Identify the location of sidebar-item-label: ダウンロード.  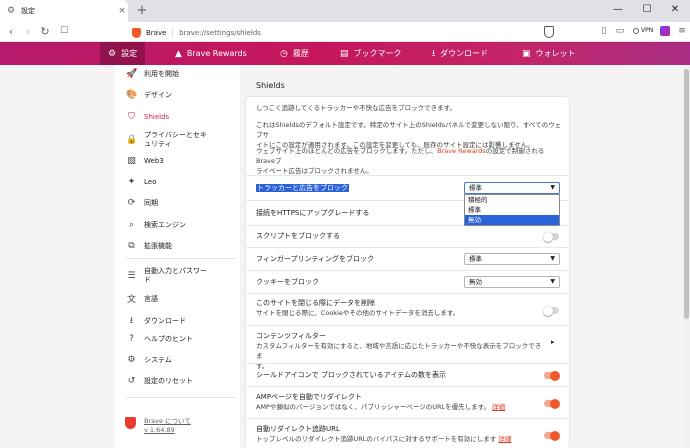
(165, 321).